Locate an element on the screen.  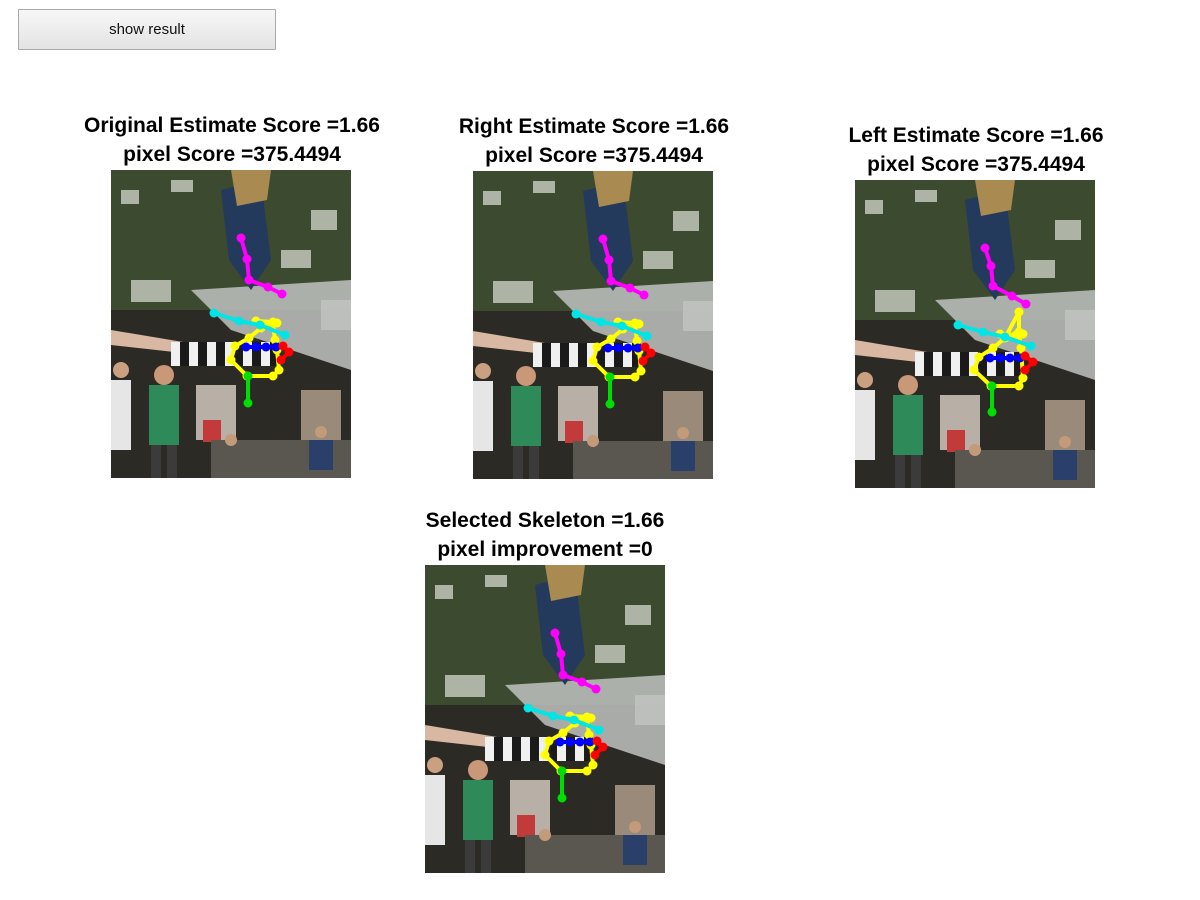
selected-skeleton-score: Selected Skeleton =1.66 is located at coordinates (545, 520).